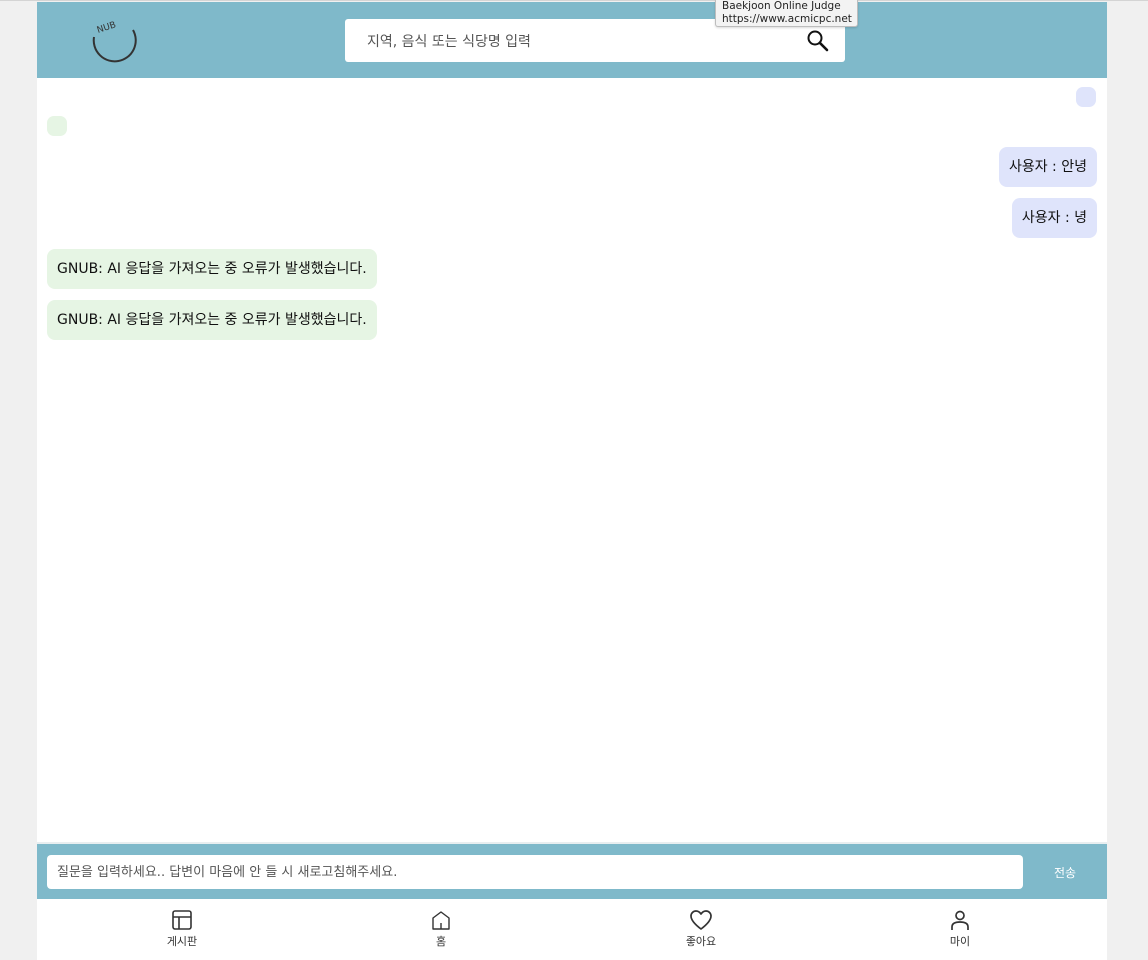 The height and width of the screenshot is (960, 1148). I want to click on board-icon, so click(182, 920).